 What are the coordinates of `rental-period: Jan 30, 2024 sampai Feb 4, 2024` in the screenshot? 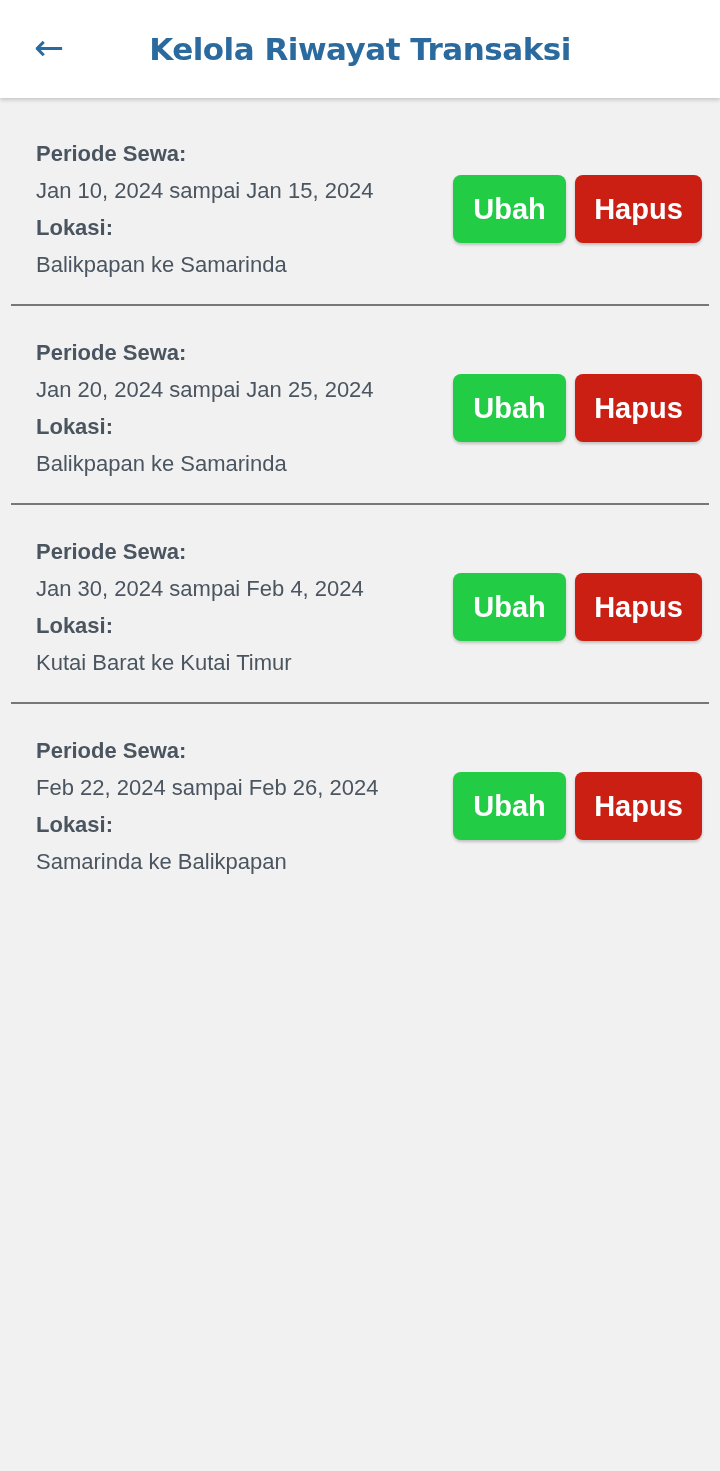 It's located at (200, 589).